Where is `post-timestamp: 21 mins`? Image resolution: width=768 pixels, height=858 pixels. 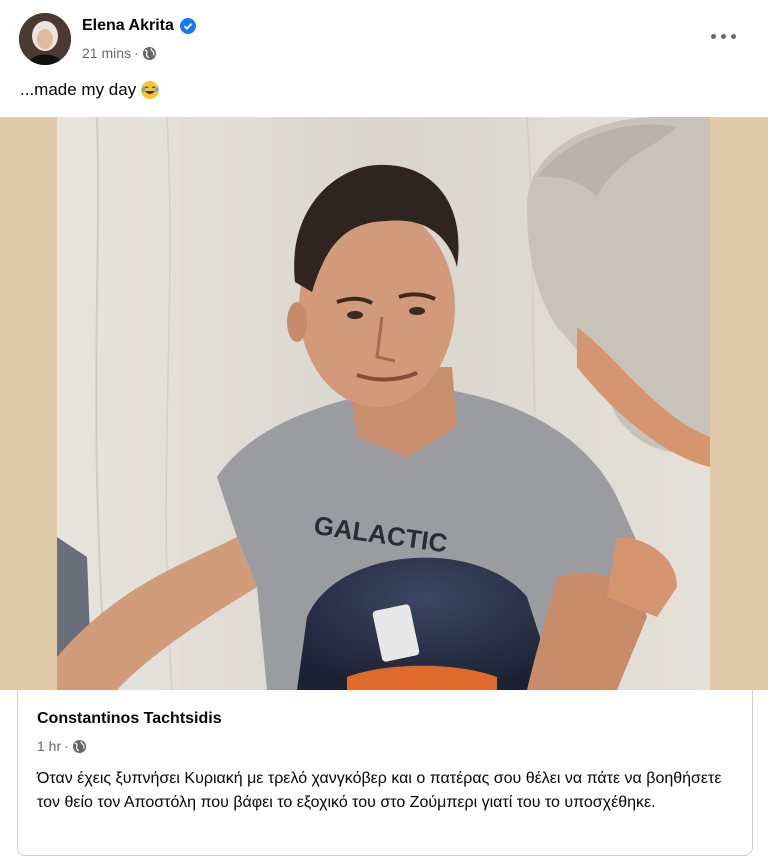
post-timestamp: 21 mins is located at coordinates (106, 53).